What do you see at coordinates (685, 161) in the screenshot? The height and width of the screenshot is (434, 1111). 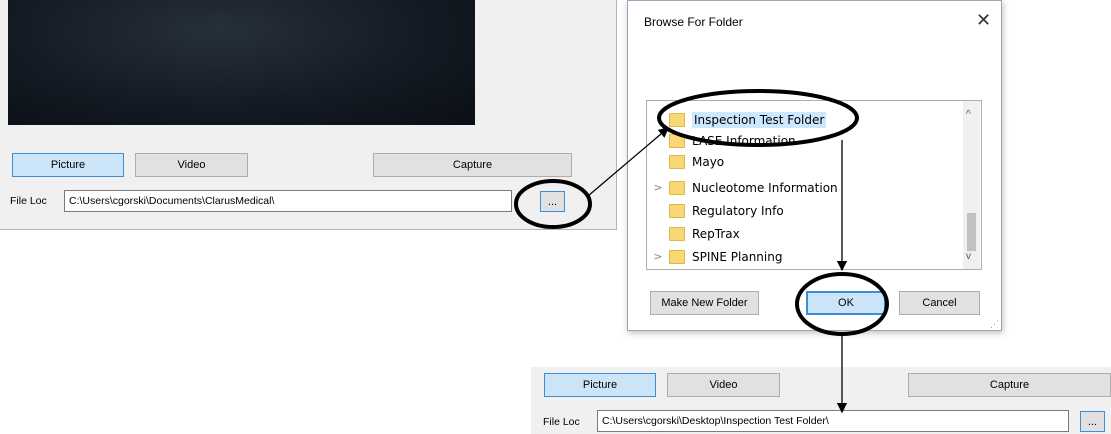 I see `tree-folder-item: Mayo` at bounding box center [685, 161].